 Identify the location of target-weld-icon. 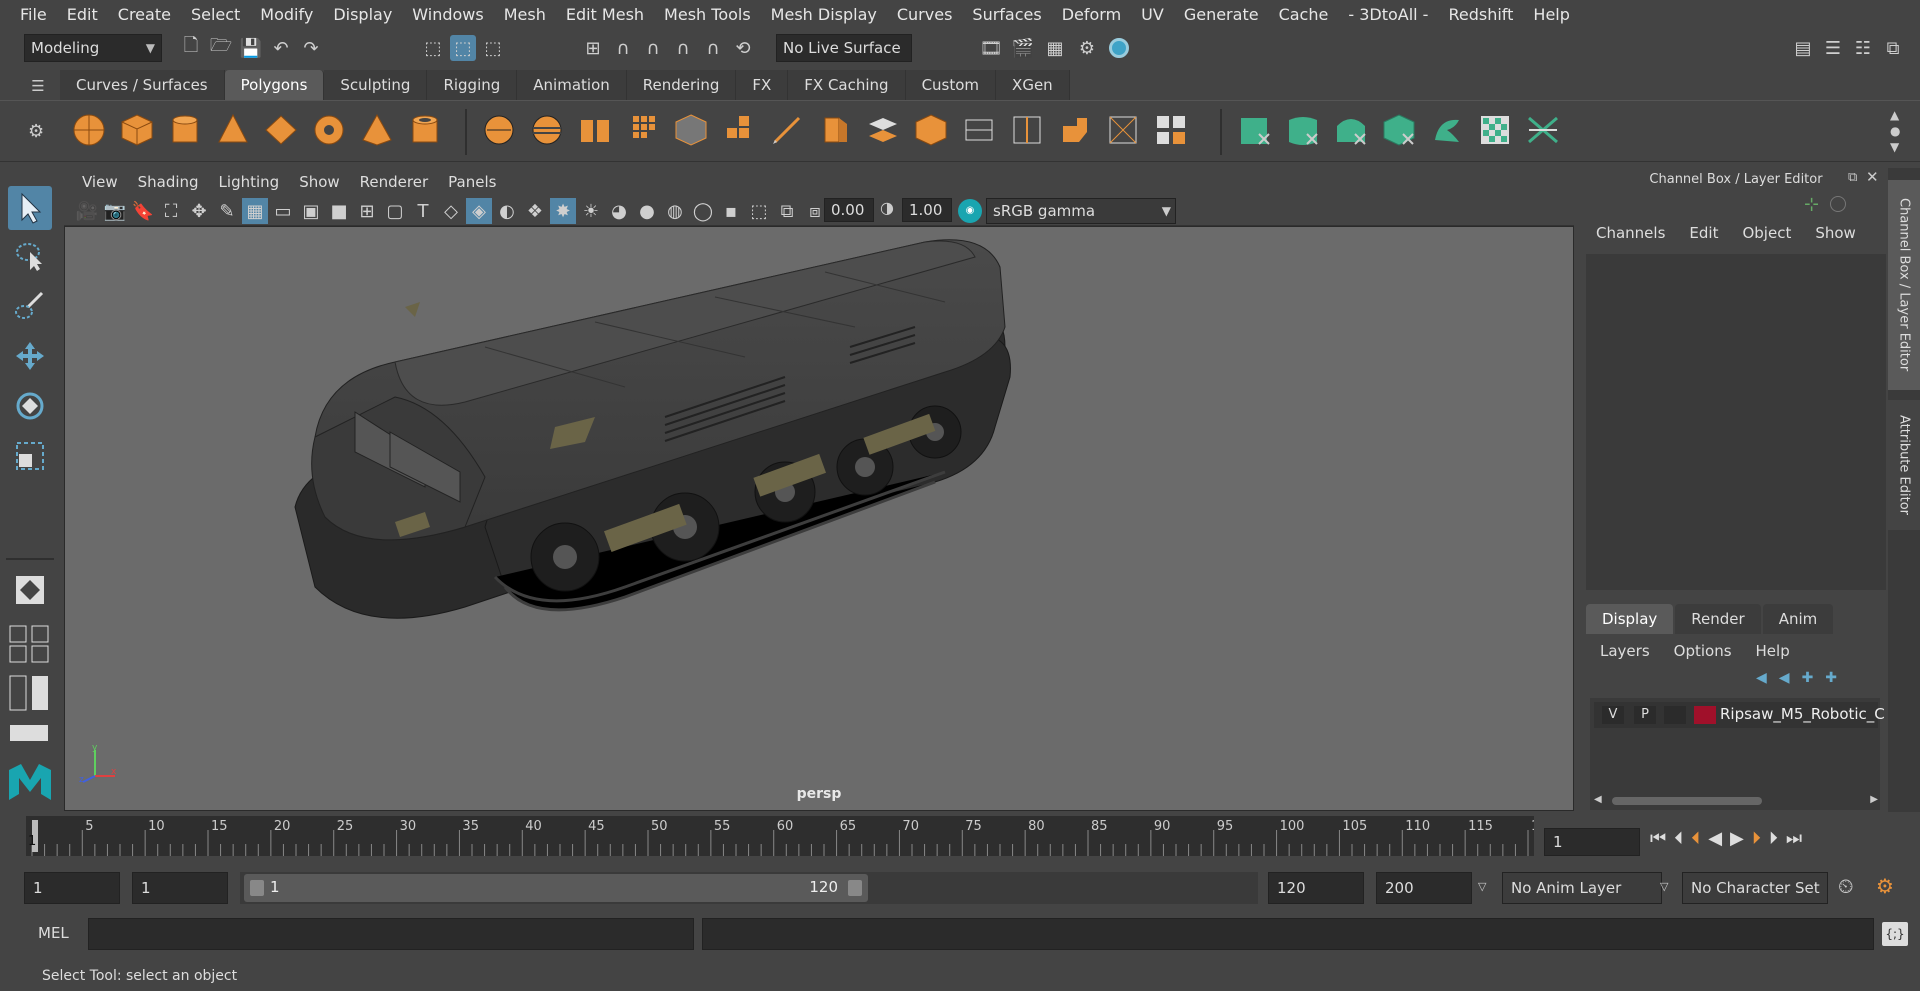
(1123, 130).